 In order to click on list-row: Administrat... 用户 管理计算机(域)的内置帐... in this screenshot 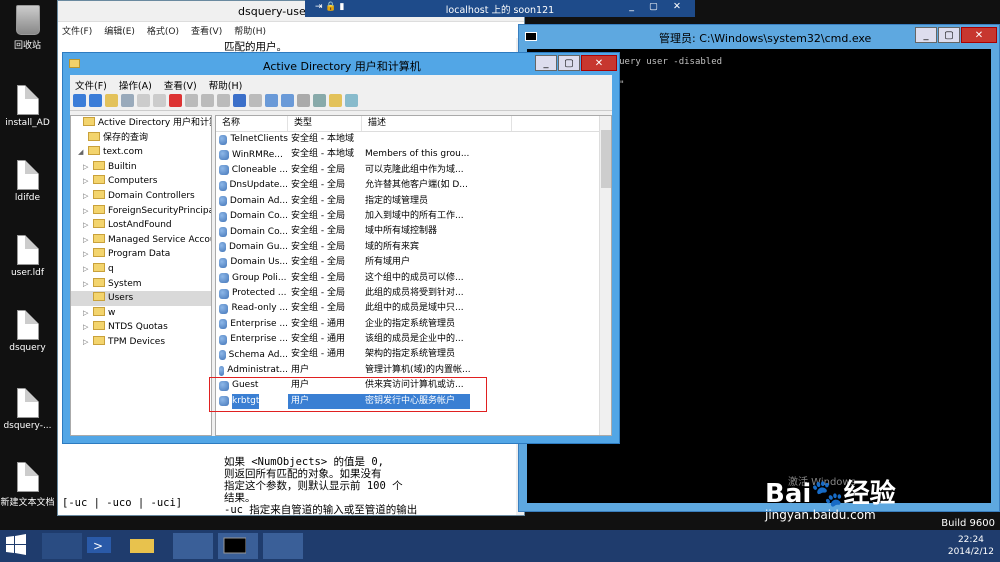, I will do `click(413, 370)`.